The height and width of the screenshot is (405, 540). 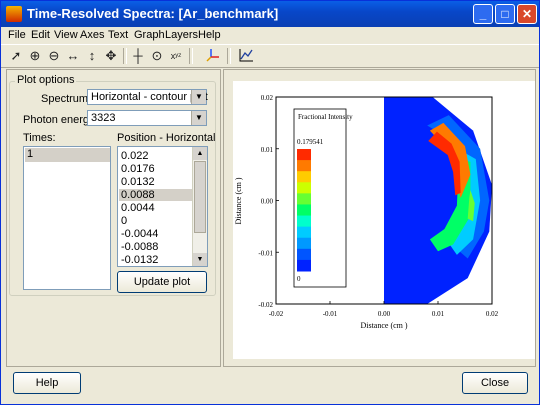 I want to click on menu-help: Help, so click(x=209, y=35).